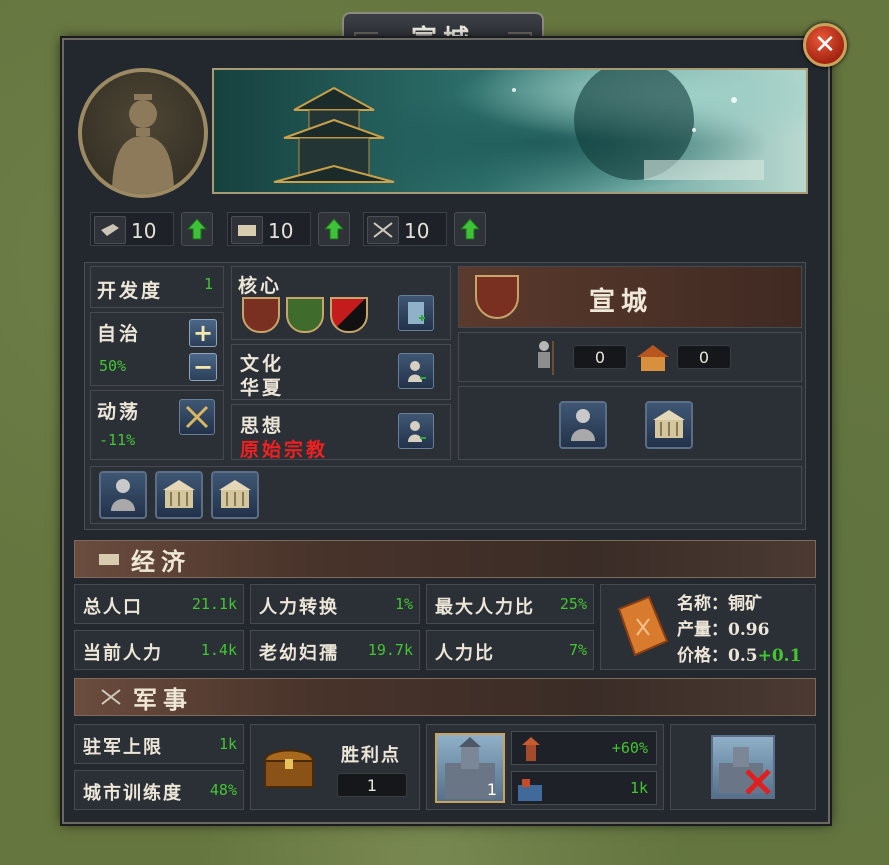 This screenshot has height=865, width=889. I want to click on demolish-fort-cell, so click(743, 767).